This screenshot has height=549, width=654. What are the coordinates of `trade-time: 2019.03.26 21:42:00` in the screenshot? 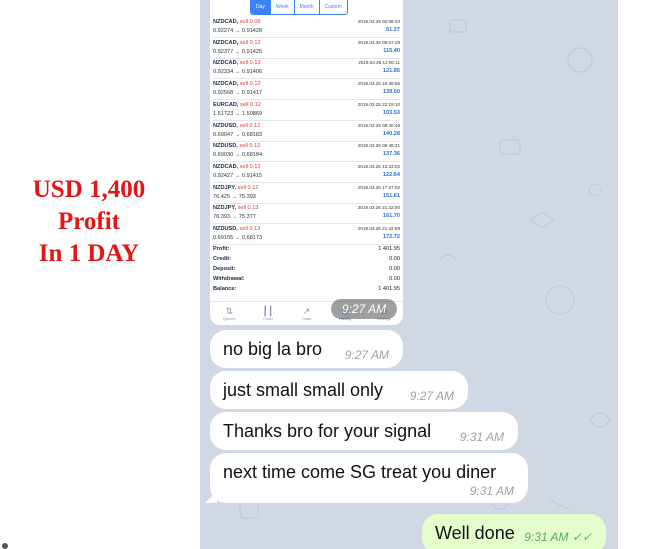 It's located at (378, 208).